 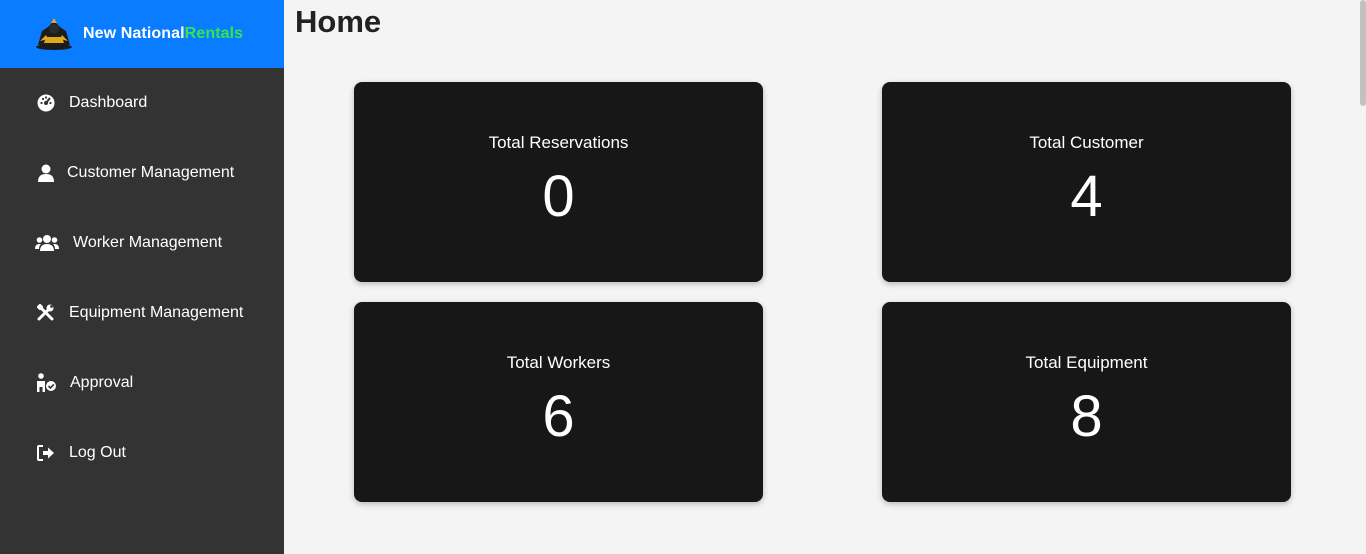 I want to click on stat-card-workers: Total Workers 6, so click(x=558, y=402).